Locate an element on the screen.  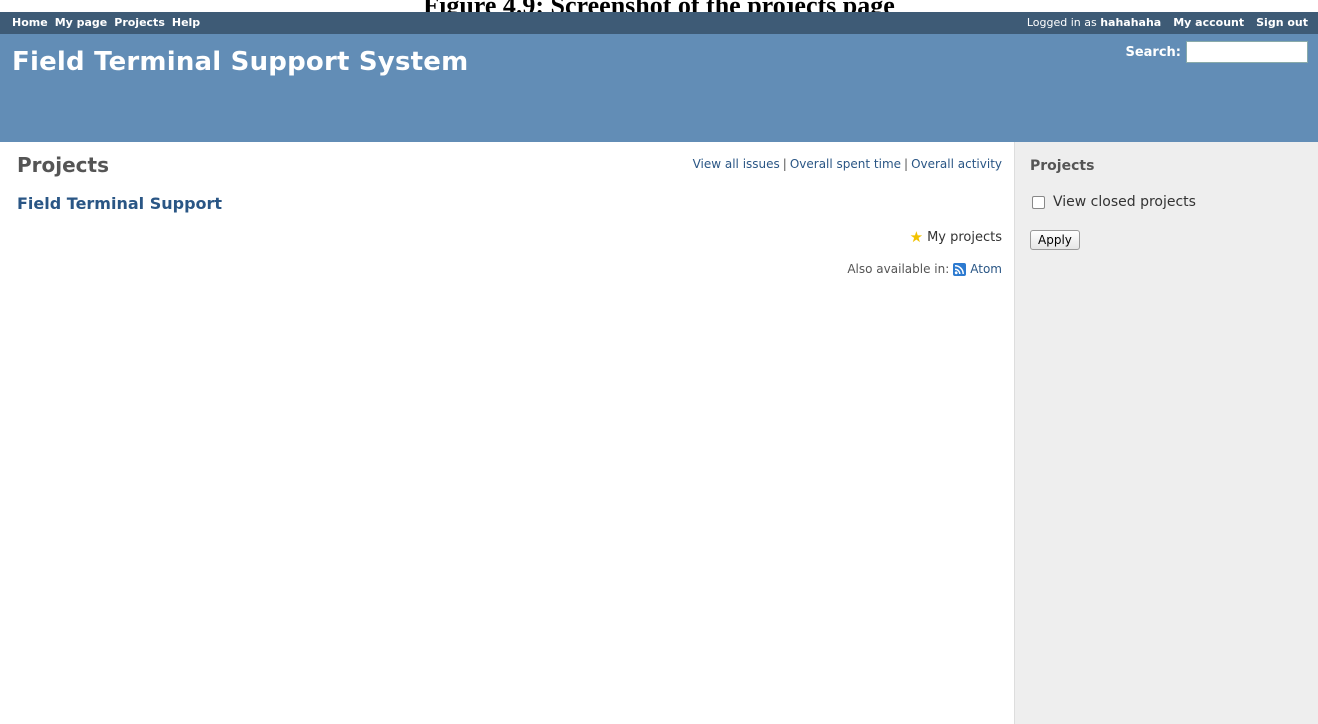
view-closed-projects-row: View closed projects is located at coordinates (1114, 202).